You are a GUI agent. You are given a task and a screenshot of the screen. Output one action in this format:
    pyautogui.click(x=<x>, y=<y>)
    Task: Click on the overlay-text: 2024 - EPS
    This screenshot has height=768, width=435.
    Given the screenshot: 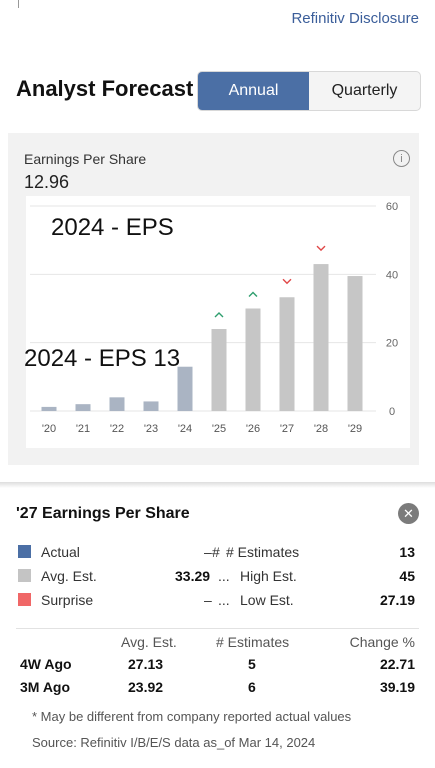 What is the action you would take?
    pyautogui.click(x=112, y=227)
    